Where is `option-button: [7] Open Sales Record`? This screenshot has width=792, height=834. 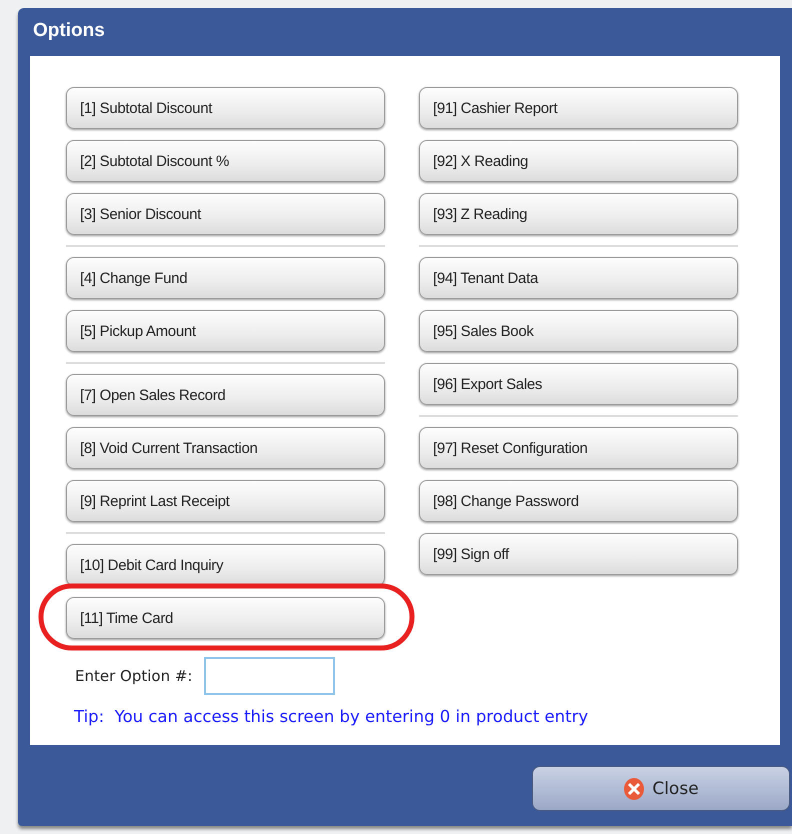 option-button: [7] Open Sales Record is located at coordinates (225, 395).